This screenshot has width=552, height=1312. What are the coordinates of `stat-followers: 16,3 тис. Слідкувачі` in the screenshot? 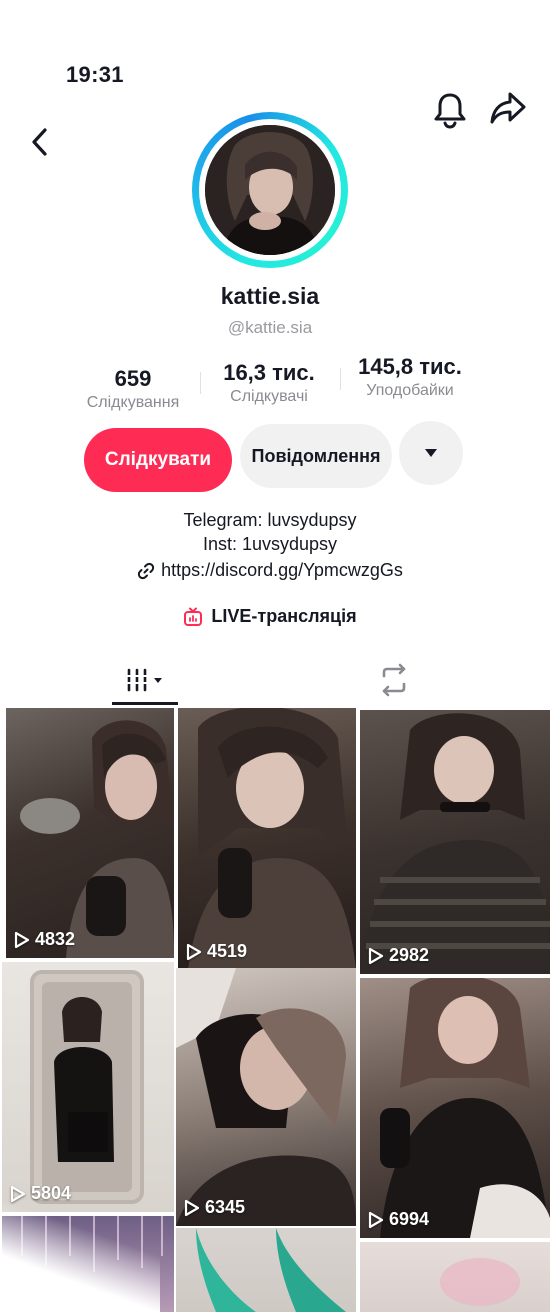 It's located at (269, 383).